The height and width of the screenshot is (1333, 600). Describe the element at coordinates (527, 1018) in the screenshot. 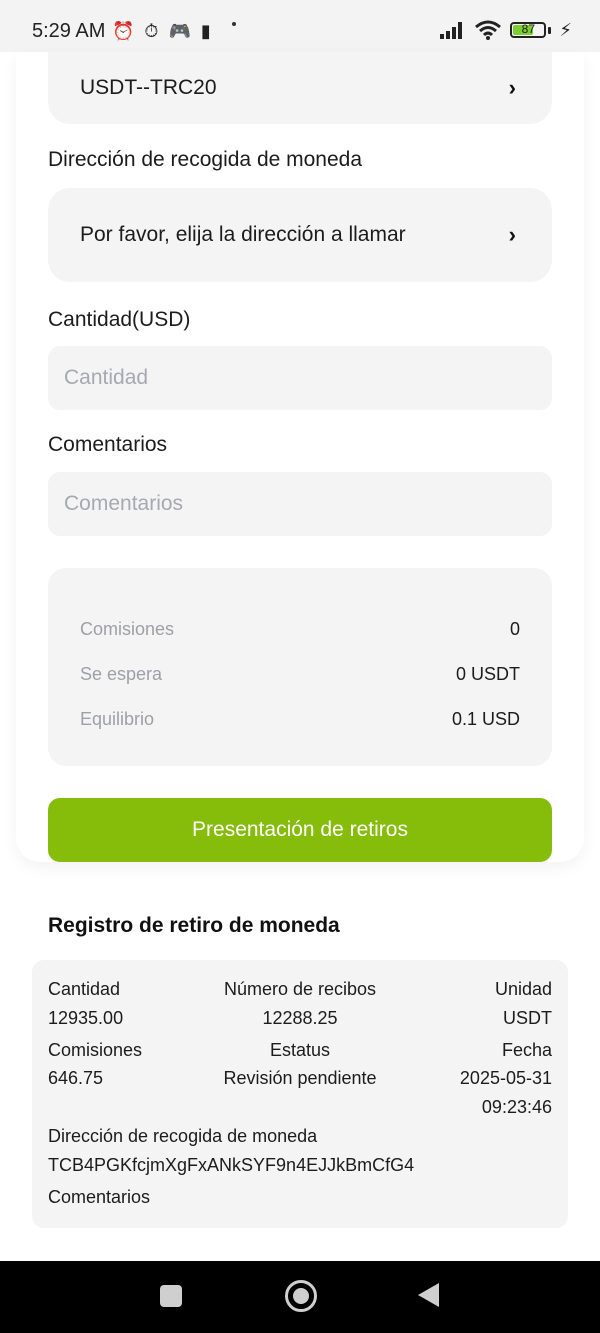

I see `unit-value: USDT` at that location.